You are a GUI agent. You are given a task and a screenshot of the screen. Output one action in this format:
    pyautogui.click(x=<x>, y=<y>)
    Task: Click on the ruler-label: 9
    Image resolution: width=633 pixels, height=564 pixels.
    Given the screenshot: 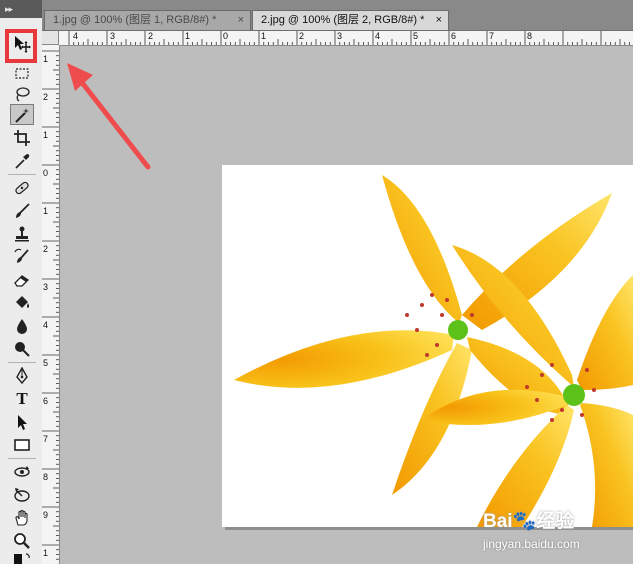 What is the action you would take?
    pyautogui.click(x=46, y=515)
    